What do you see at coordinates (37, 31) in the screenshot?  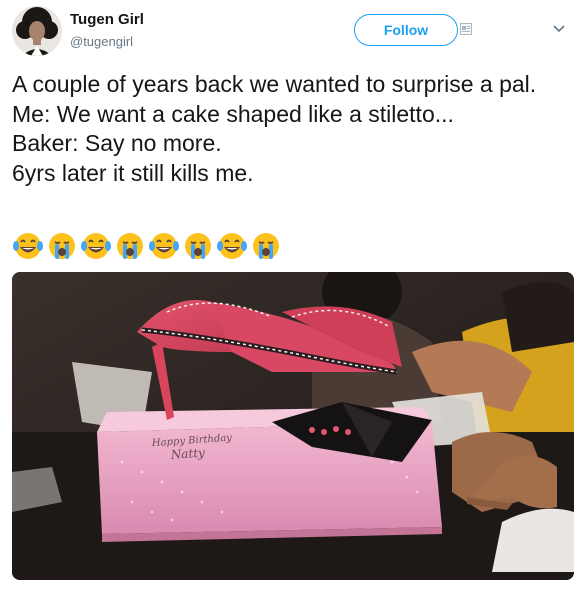 I see `avatar` at bounding box center [37, 31].